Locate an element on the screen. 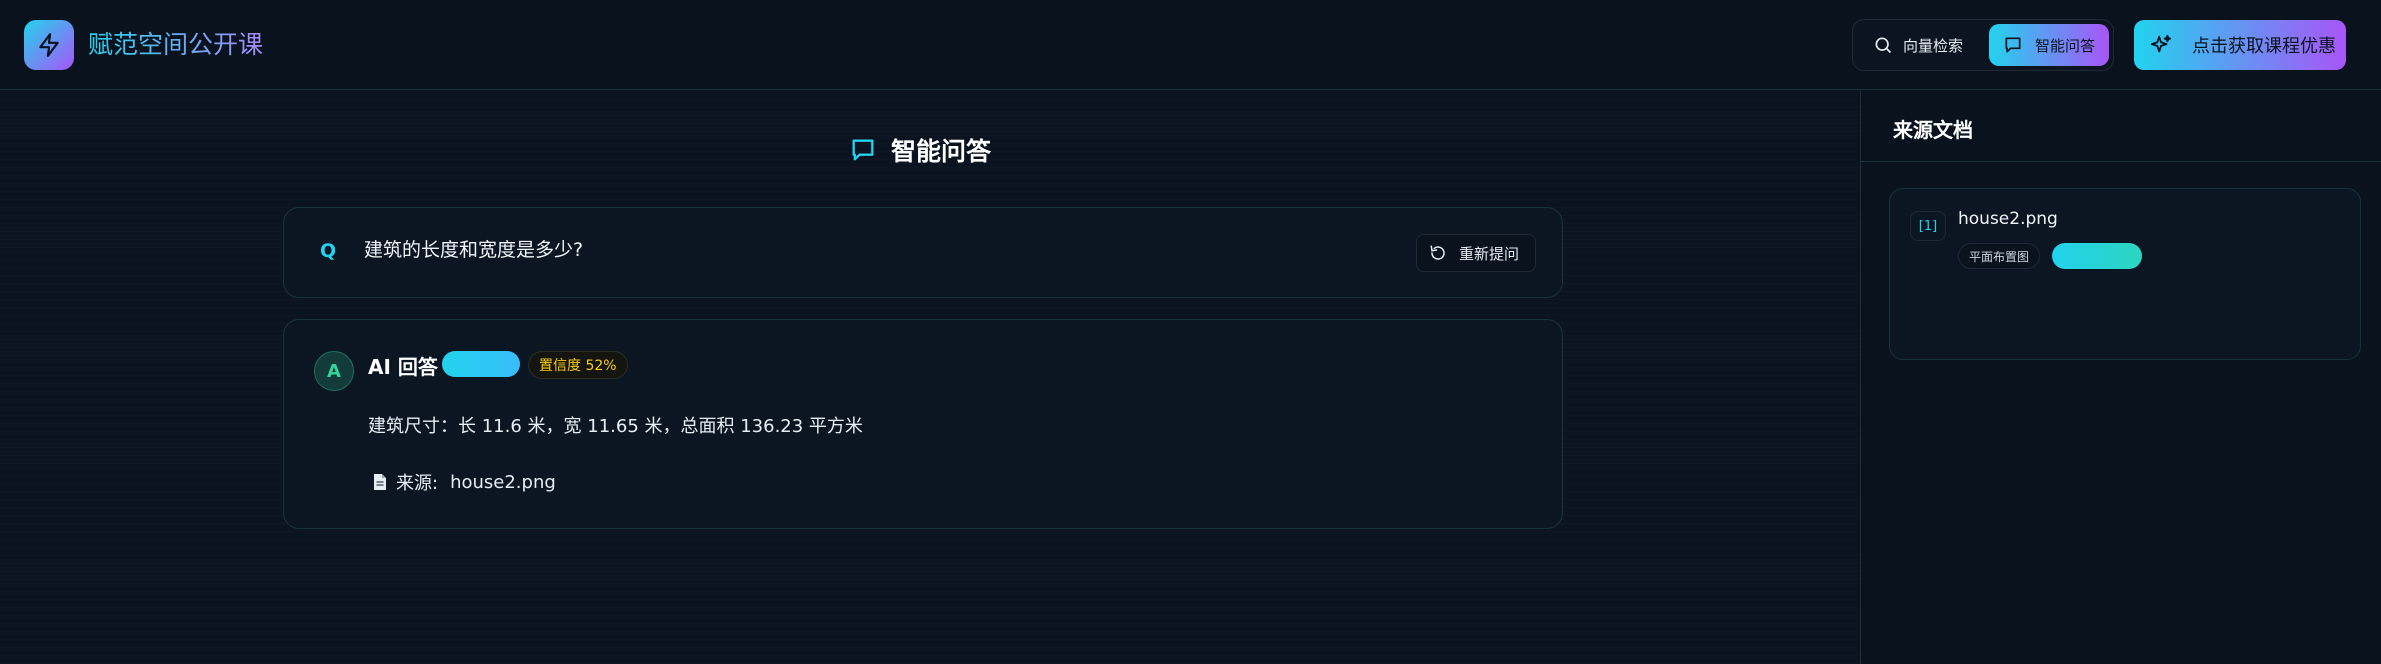 The width and height of the screenshot is (2381, 664). lightning-icon is located at coordinates (49, 45).